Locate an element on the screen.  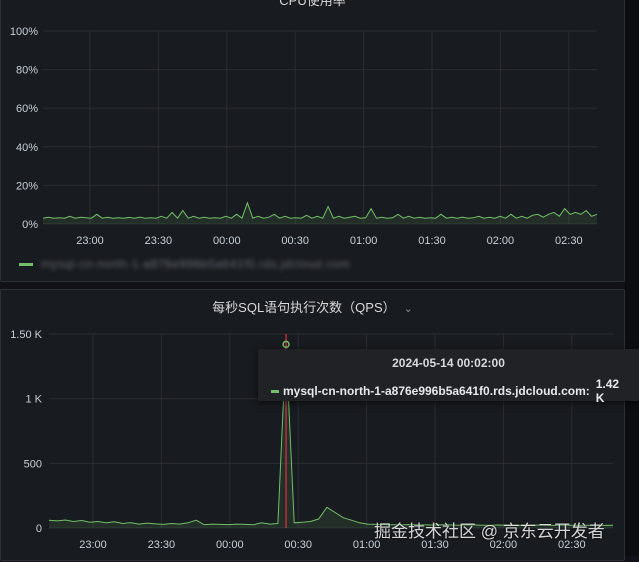
y-tick-label: 80% is located at coordinates (27, 71).